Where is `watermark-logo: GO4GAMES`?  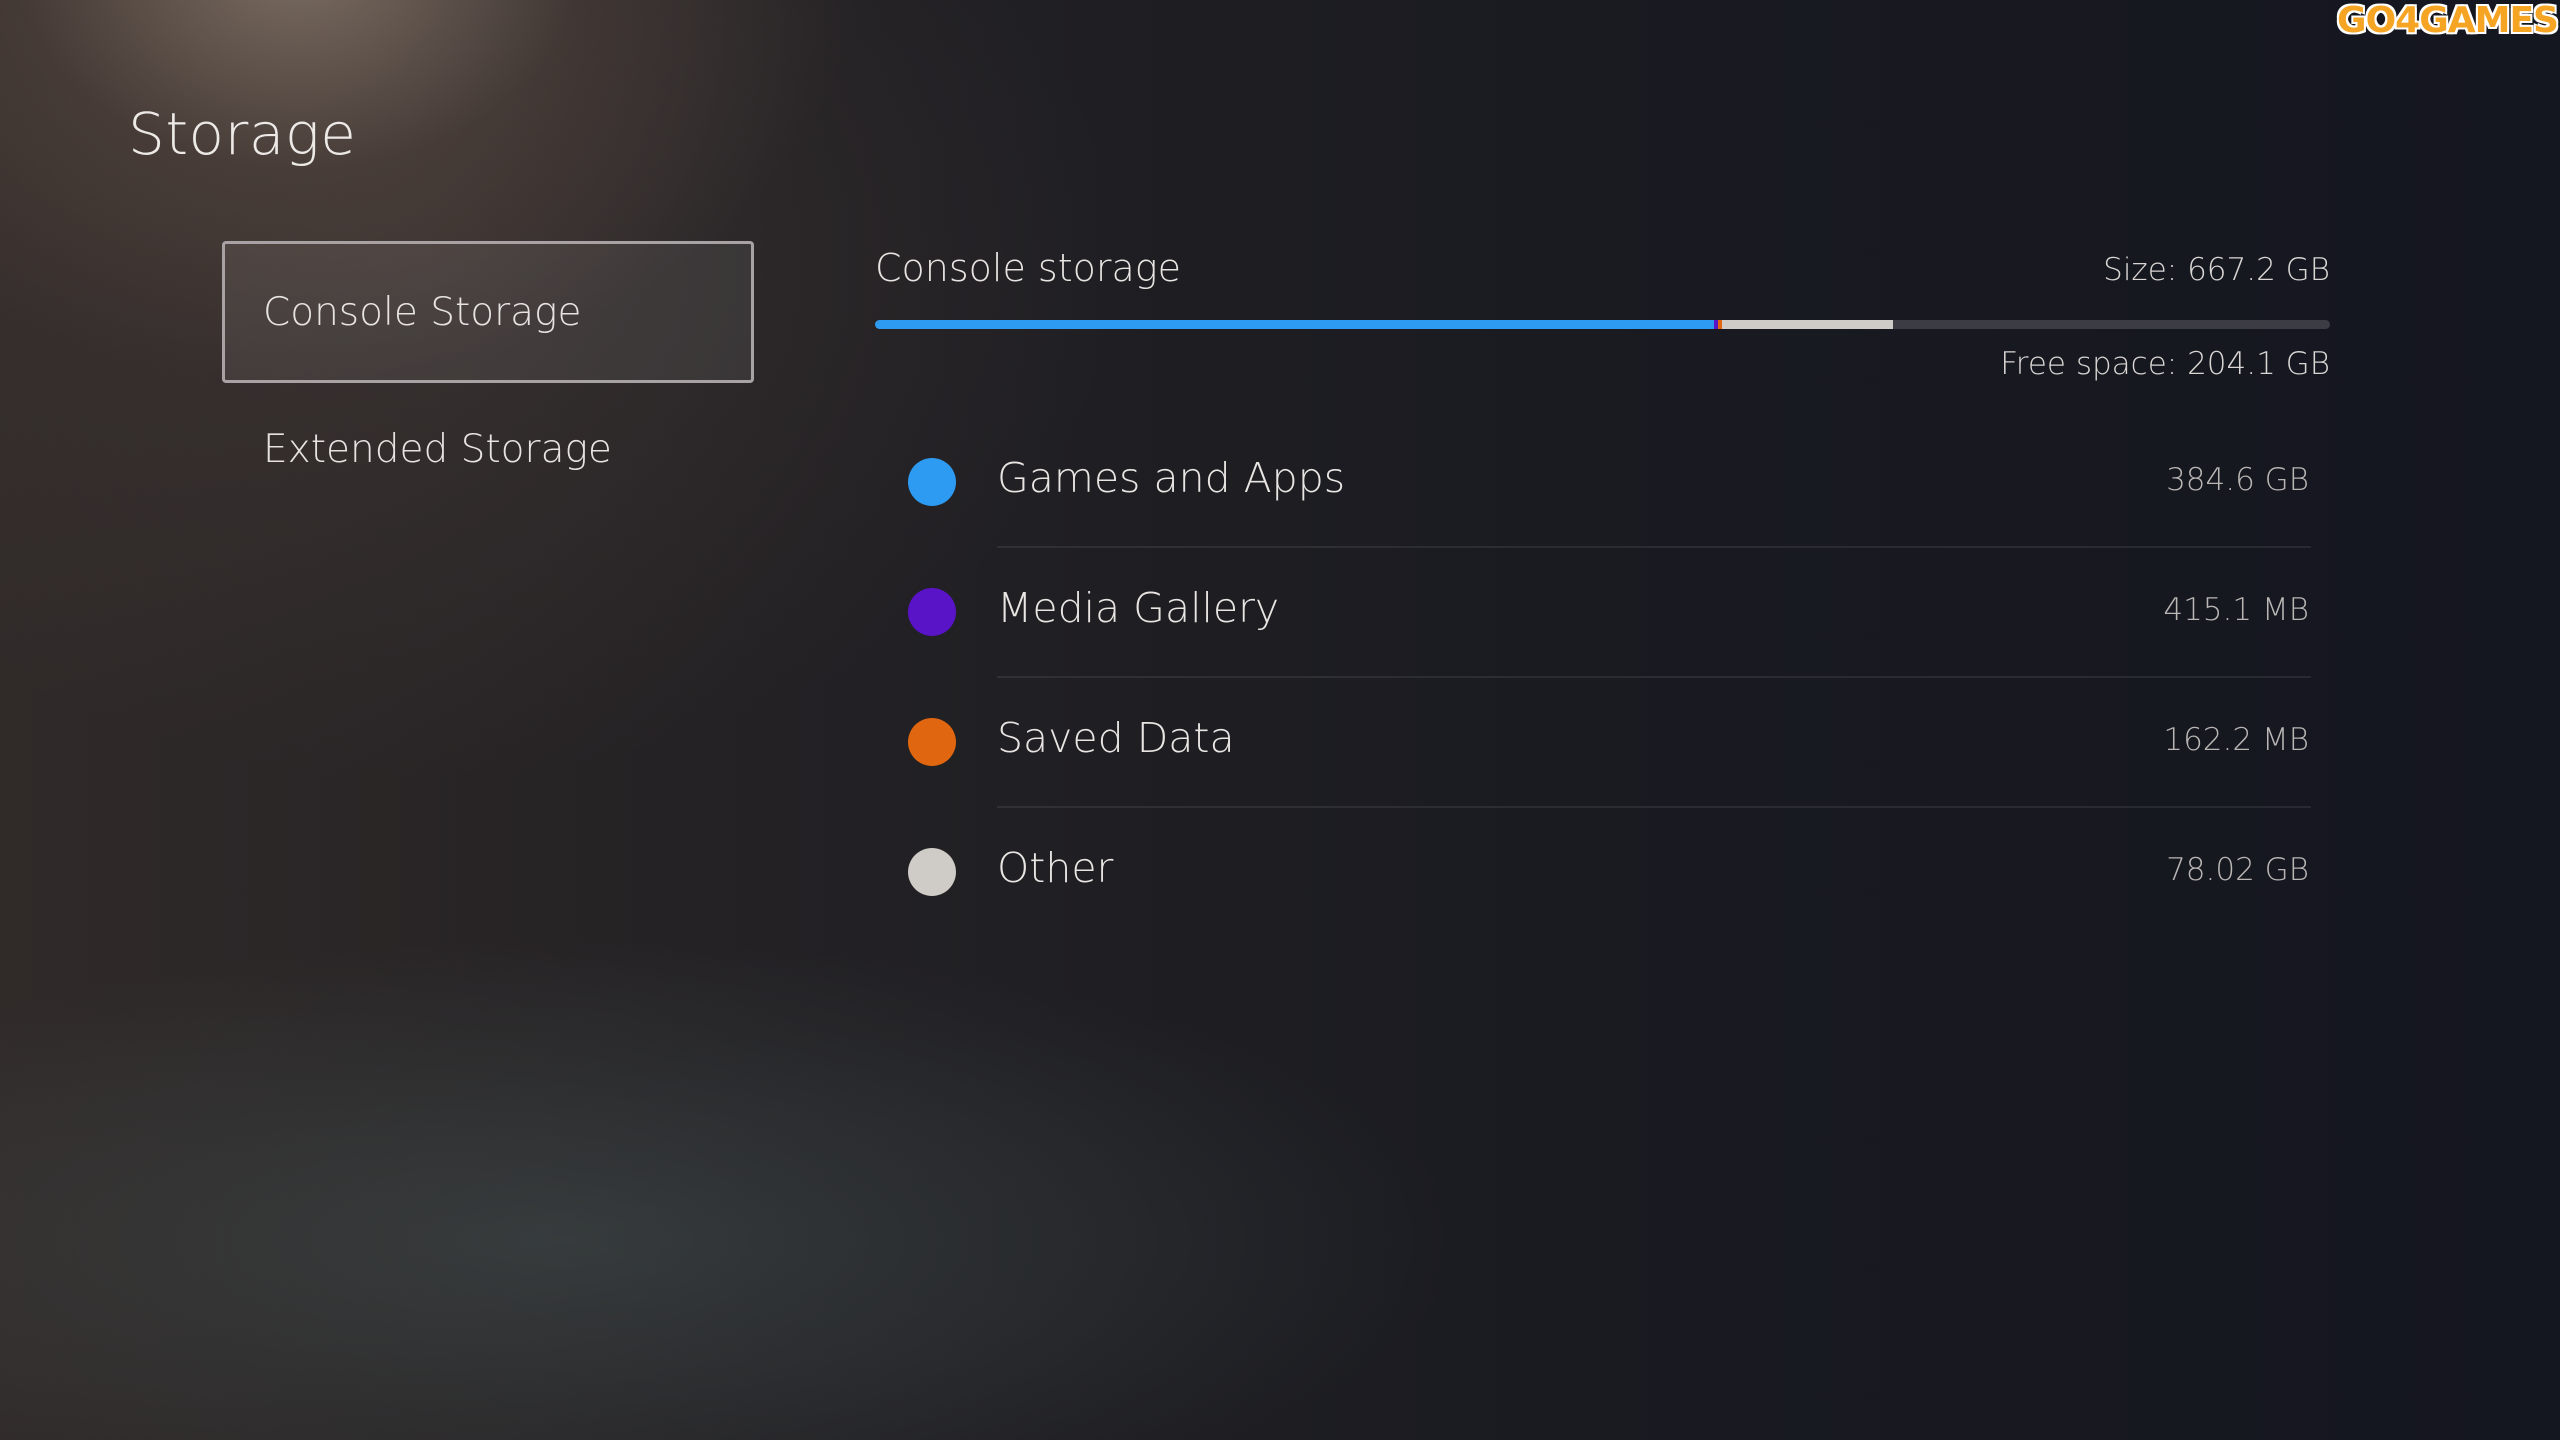 watermark-logo: GO4GAMES is located at coordinates (2448, 20).